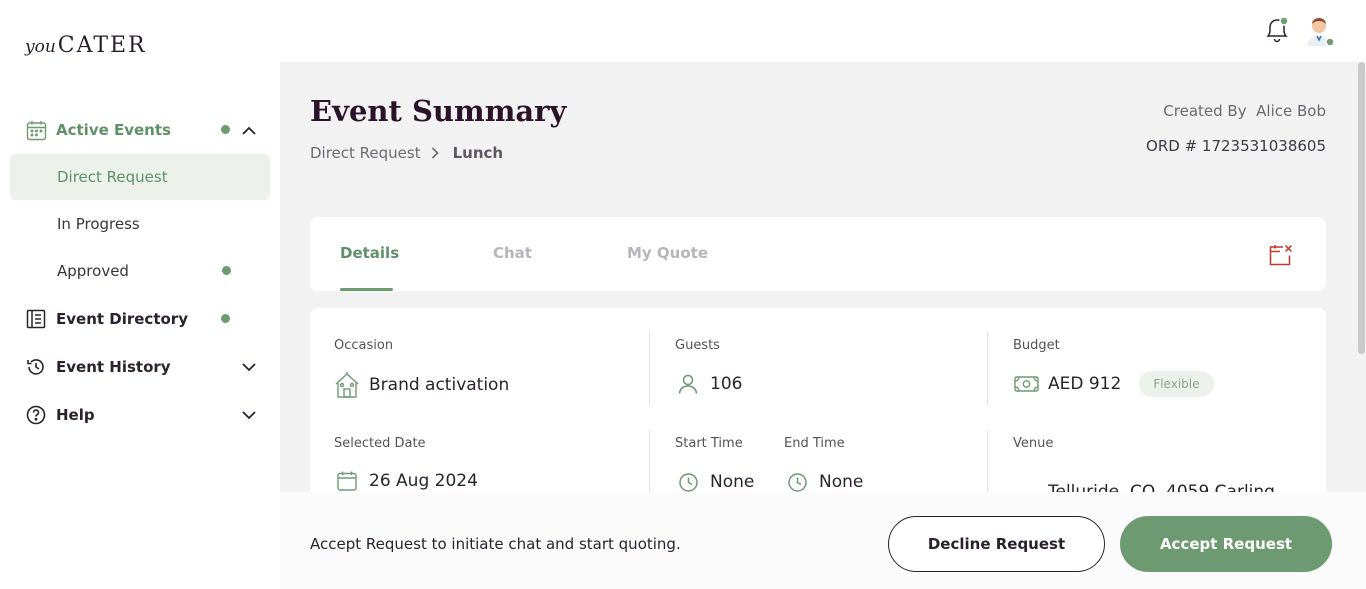  What do you see at coordinates (347, 385) in the screenshot?
I see `venue-icon` at bounding box center [347, 385].